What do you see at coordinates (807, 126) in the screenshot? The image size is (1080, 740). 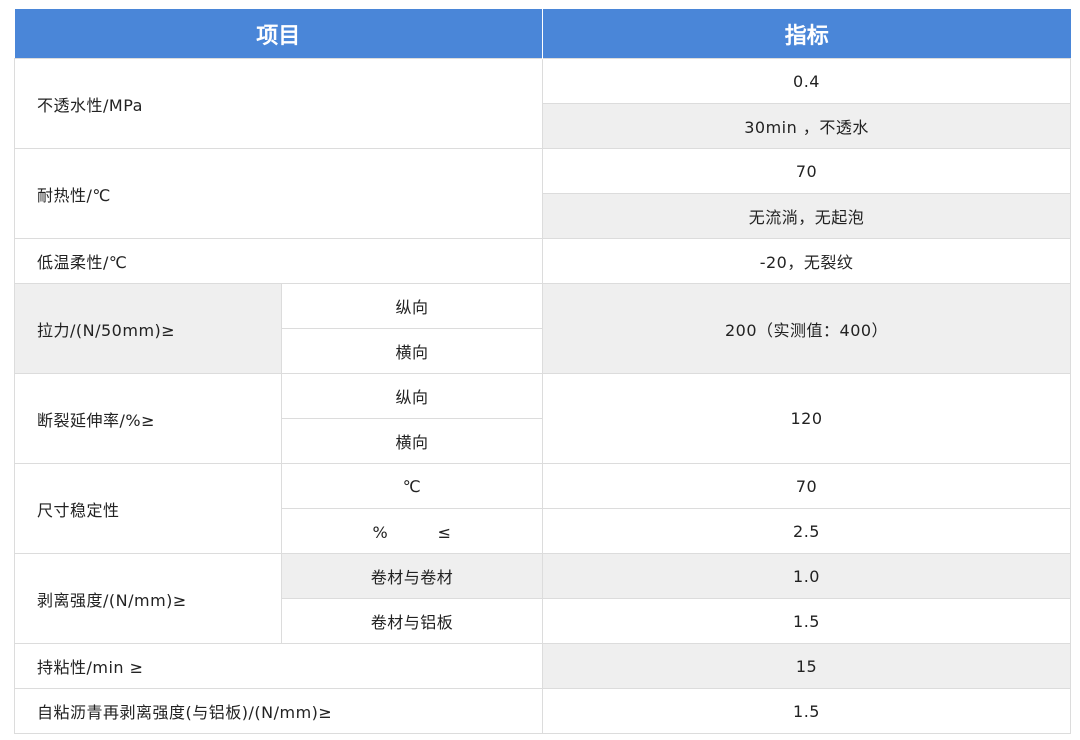 I see `value-waterproof-duration: 30min ，不透水` at bounding box center [807, 126].